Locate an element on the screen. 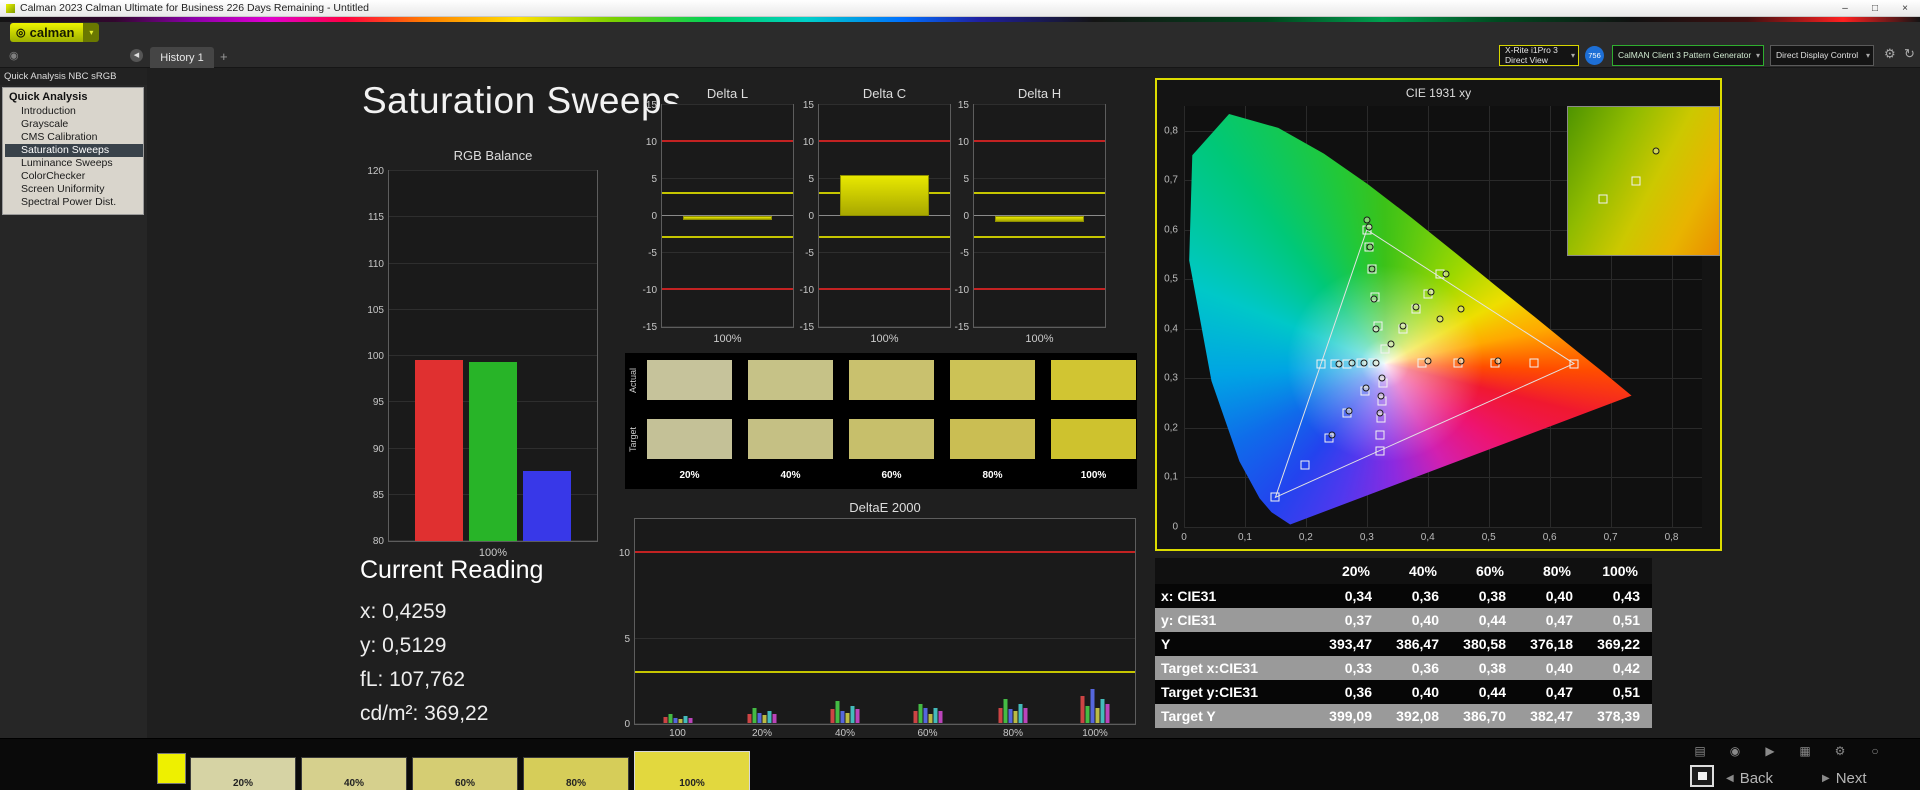 This screenshot has width=1920, height=790. table-cell-value: 0,43 is located at coordinates (1626, 596).